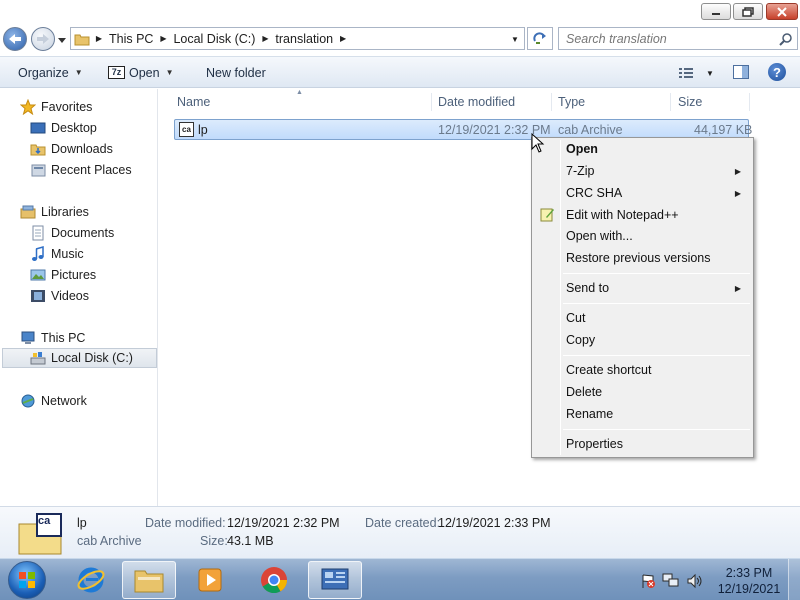  Describe the element at coordinates (62, 40) in the screenshot. I see `recent-pages-dropdown-icon` at that location.